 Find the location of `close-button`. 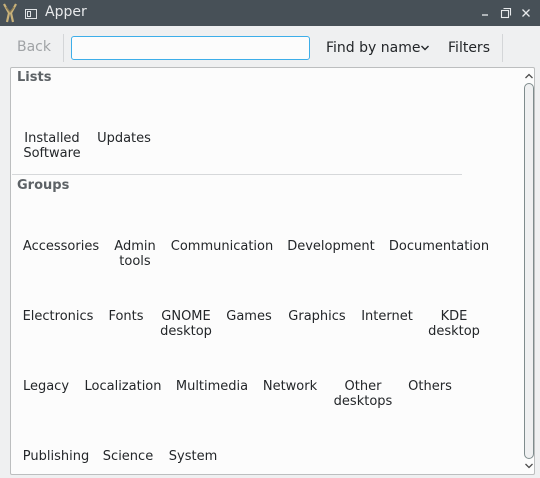

close-button is located at coordinates (526, 13).